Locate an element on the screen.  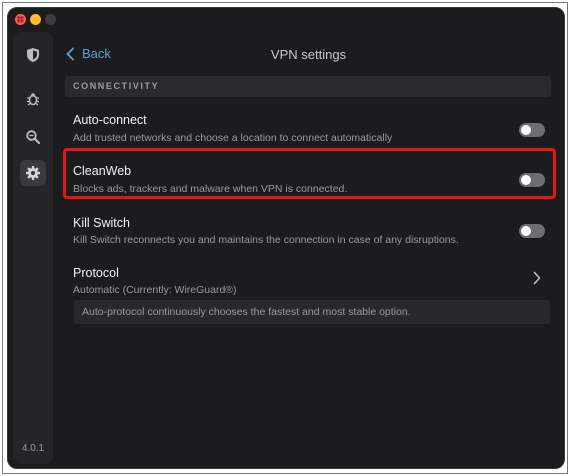
window-close-button is located at coordinates (20, 19).